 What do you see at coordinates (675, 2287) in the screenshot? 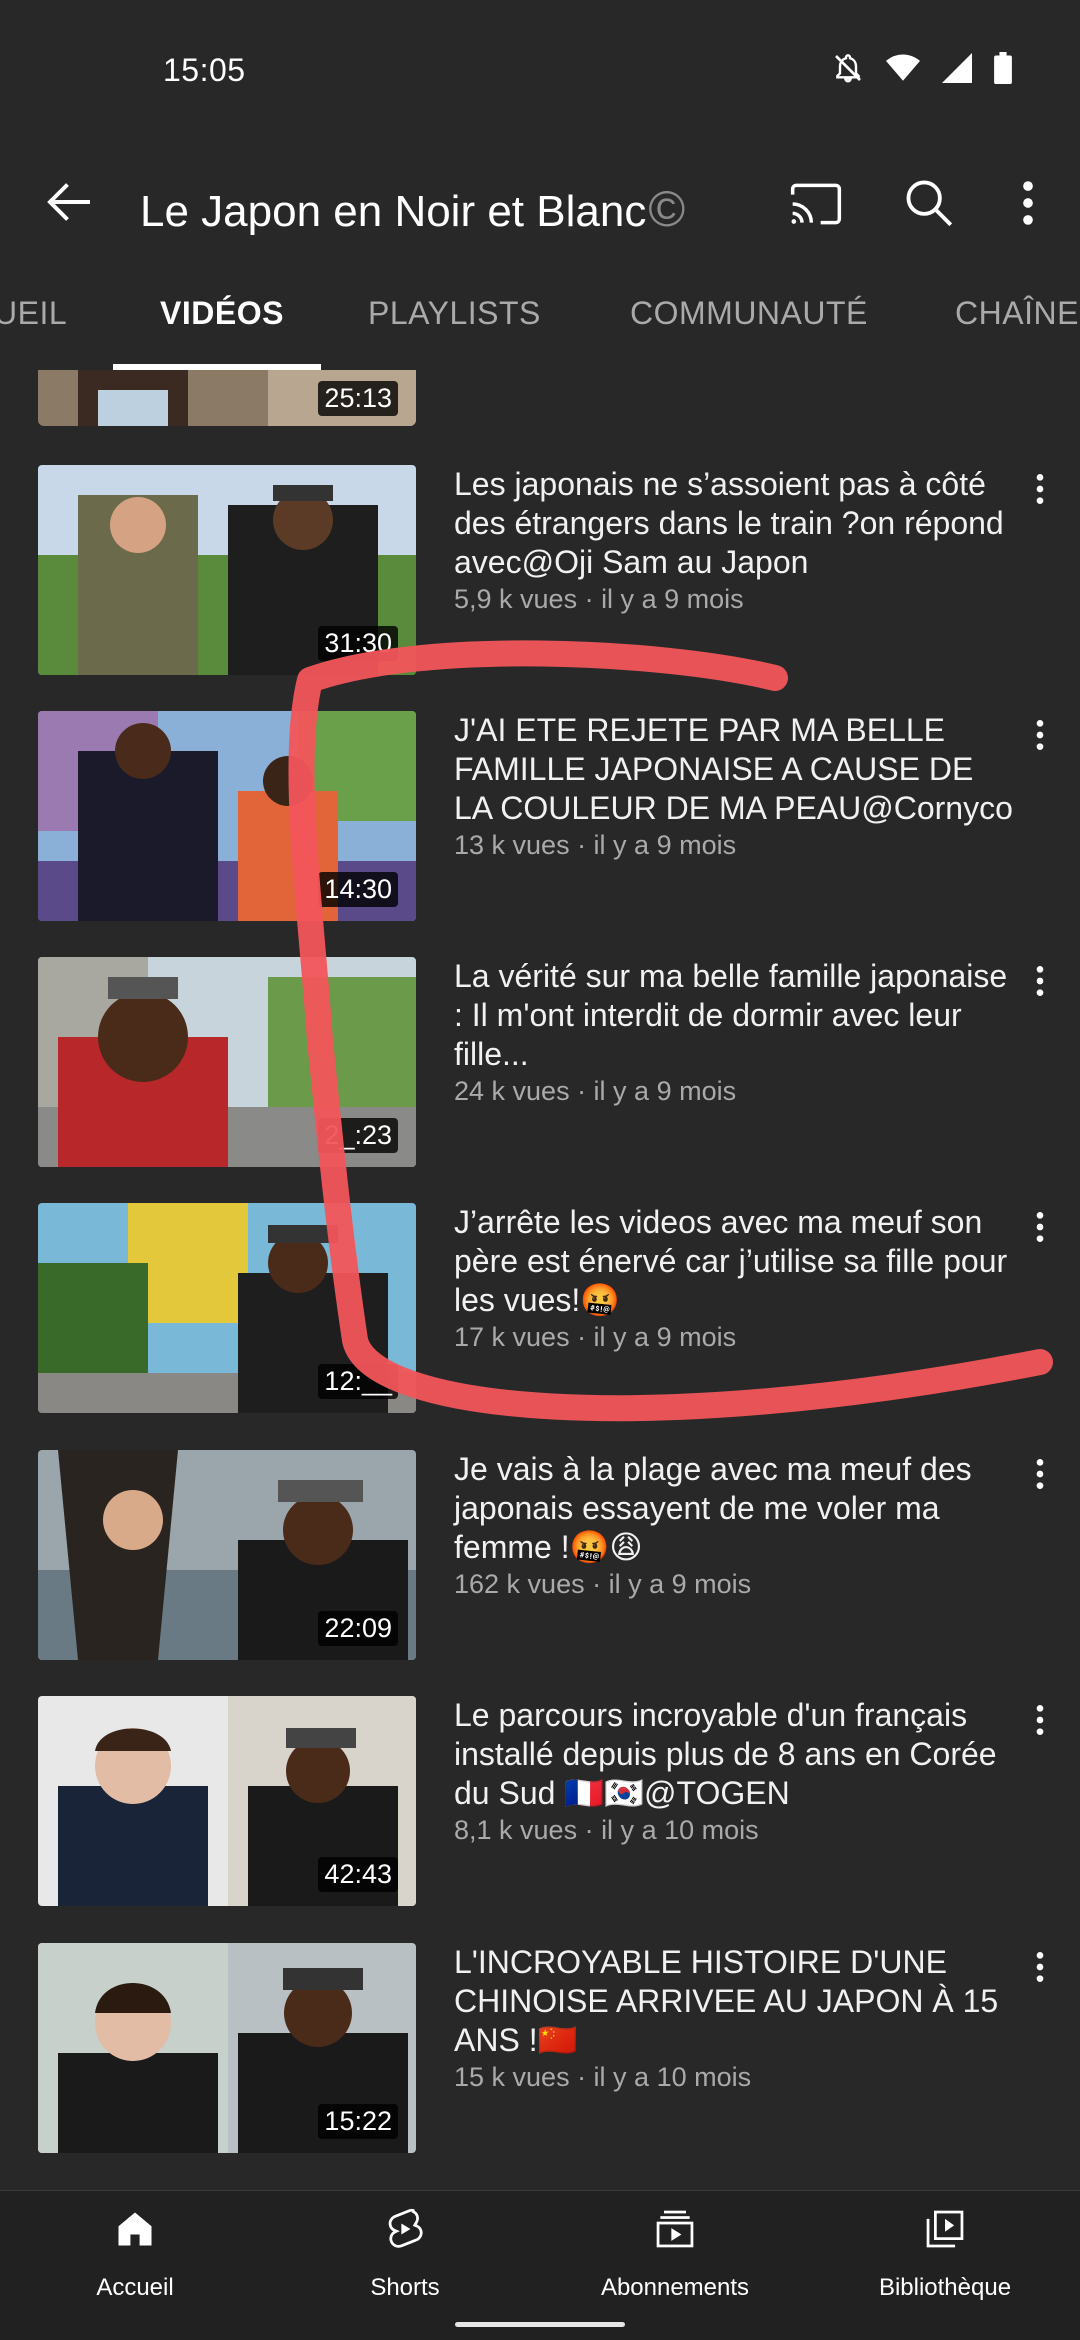
I see `nav-label: Abonnements` at bounding box center [675, 2287].